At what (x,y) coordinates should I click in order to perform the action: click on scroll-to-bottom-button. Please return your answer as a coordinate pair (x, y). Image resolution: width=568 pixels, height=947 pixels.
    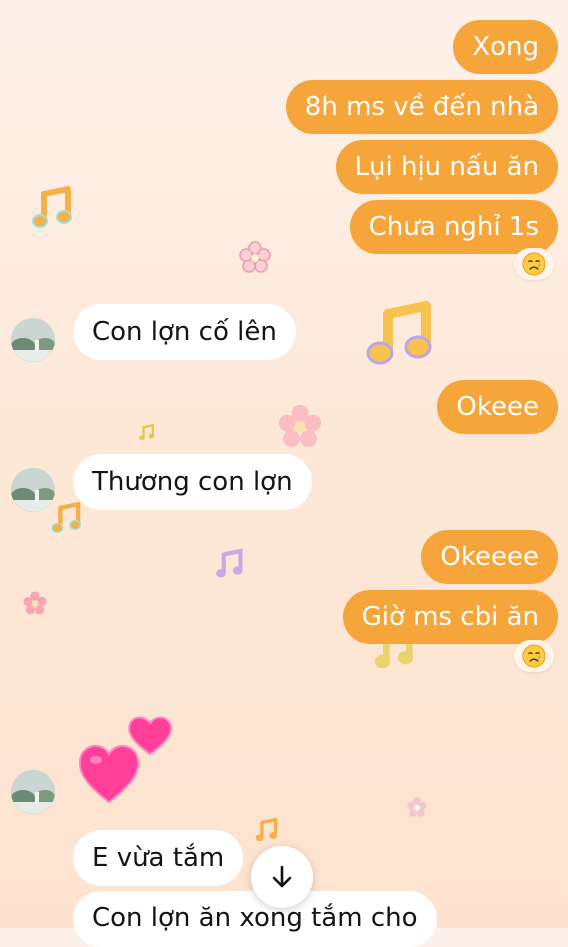
    Looking at the image, I should click on (282, 877).